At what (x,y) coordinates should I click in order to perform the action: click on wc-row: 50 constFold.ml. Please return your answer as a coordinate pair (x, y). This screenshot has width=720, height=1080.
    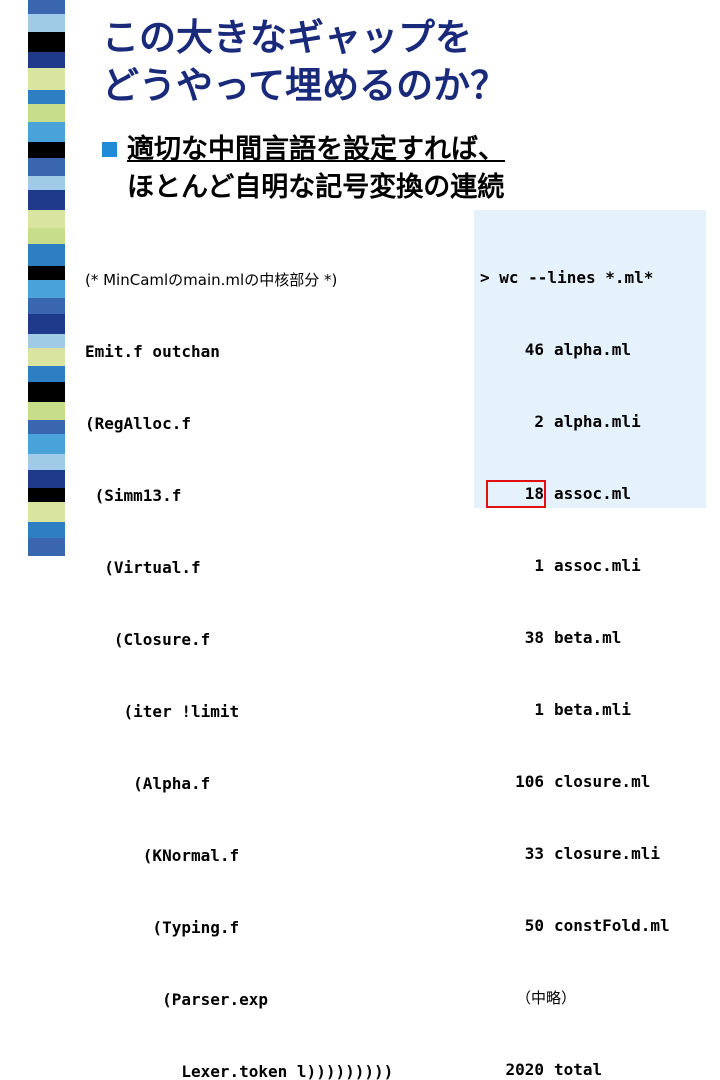
    Looking at the image, I should click on (593, 926).